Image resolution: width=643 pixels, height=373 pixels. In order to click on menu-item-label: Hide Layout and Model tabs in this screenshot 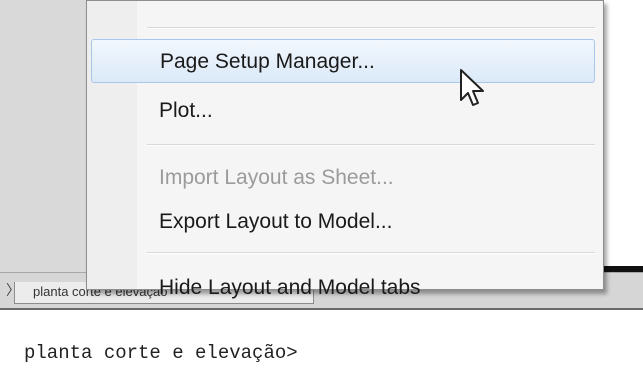, I will do `click(290, 287)`.